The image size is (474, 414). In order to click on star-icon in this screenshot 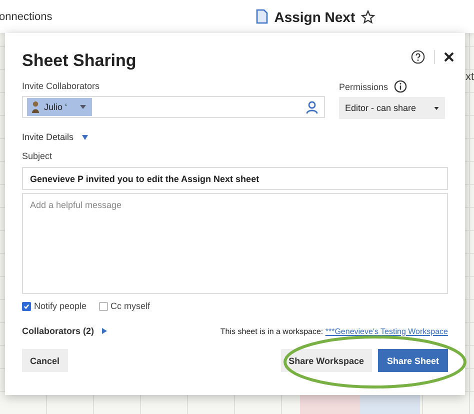, I will do `click(368, 17)`.